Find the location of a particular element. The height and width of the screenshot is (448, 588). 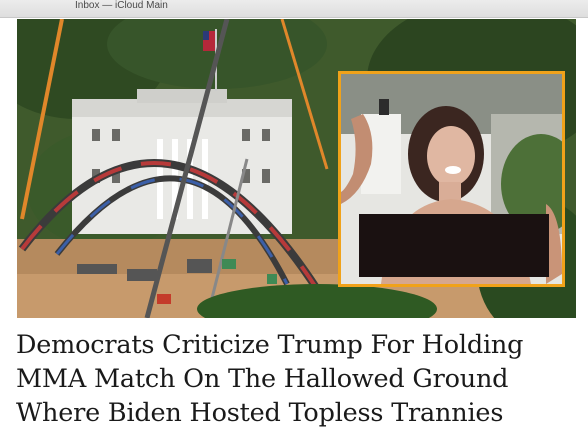

headline-line: MMA Match On The Hallowed Ground is located at coordinates (262, 379).